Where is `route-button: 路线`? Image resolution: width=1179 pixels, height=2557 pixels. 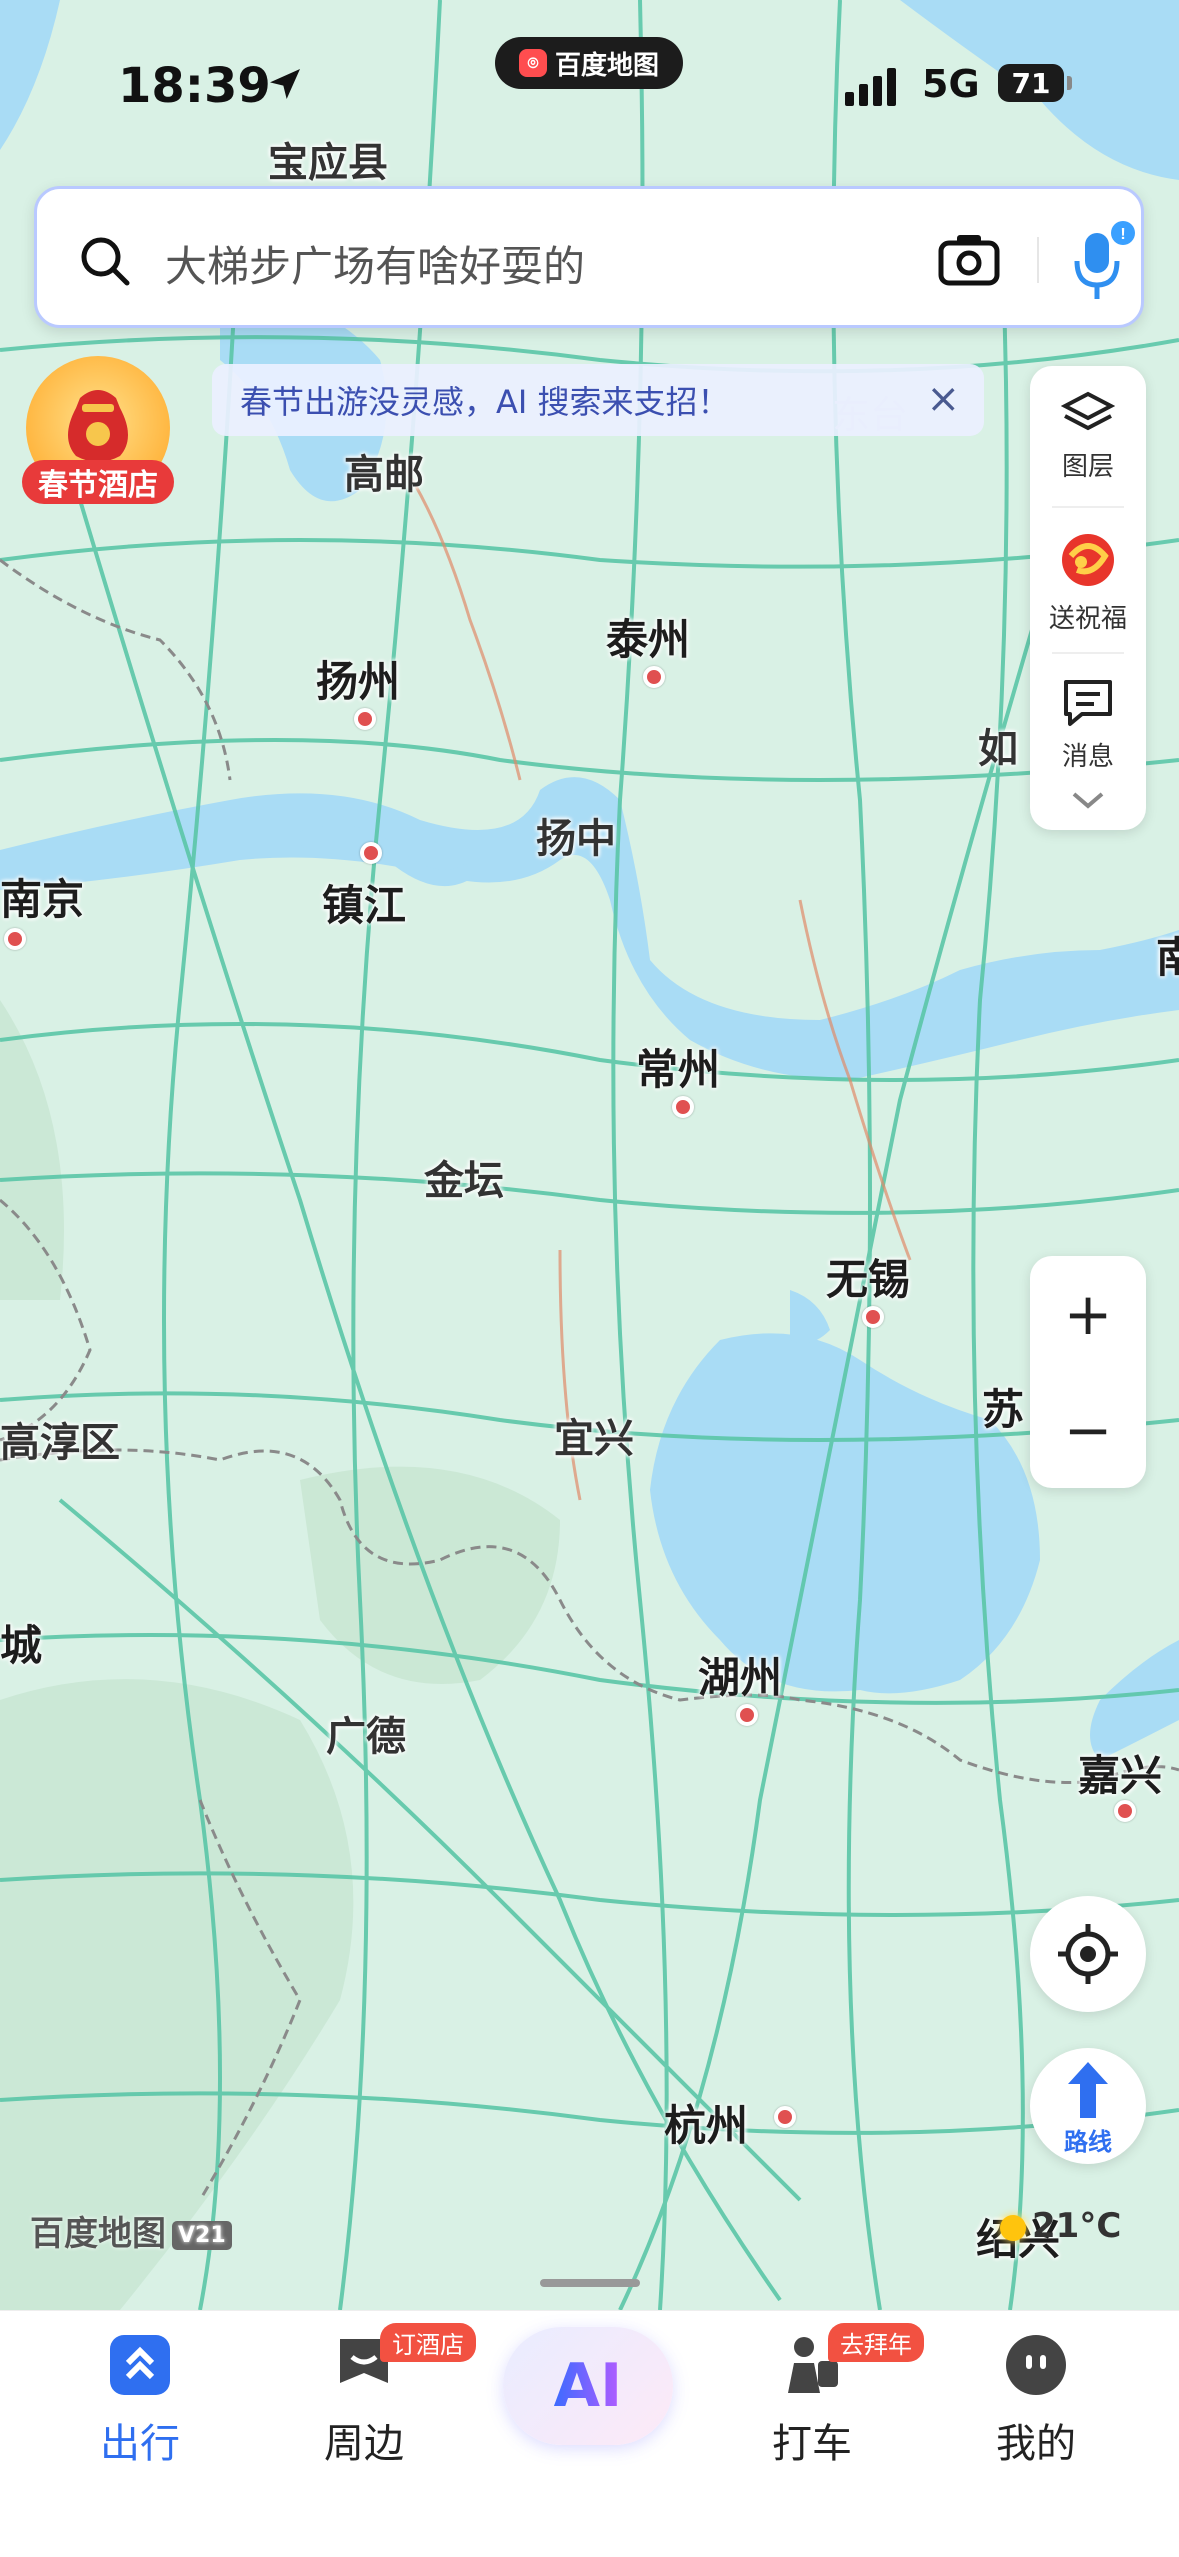 route-button: 路线 is located at coordinates (1088, 2106).